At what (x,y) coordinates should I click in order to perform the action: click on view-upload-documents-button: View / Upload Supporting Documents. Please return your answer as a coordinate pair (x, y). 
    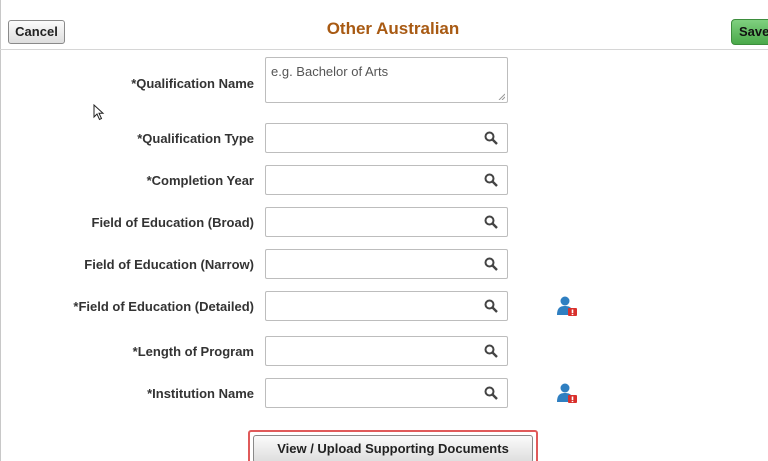
    Looking at the image, I should click on (393, 448).